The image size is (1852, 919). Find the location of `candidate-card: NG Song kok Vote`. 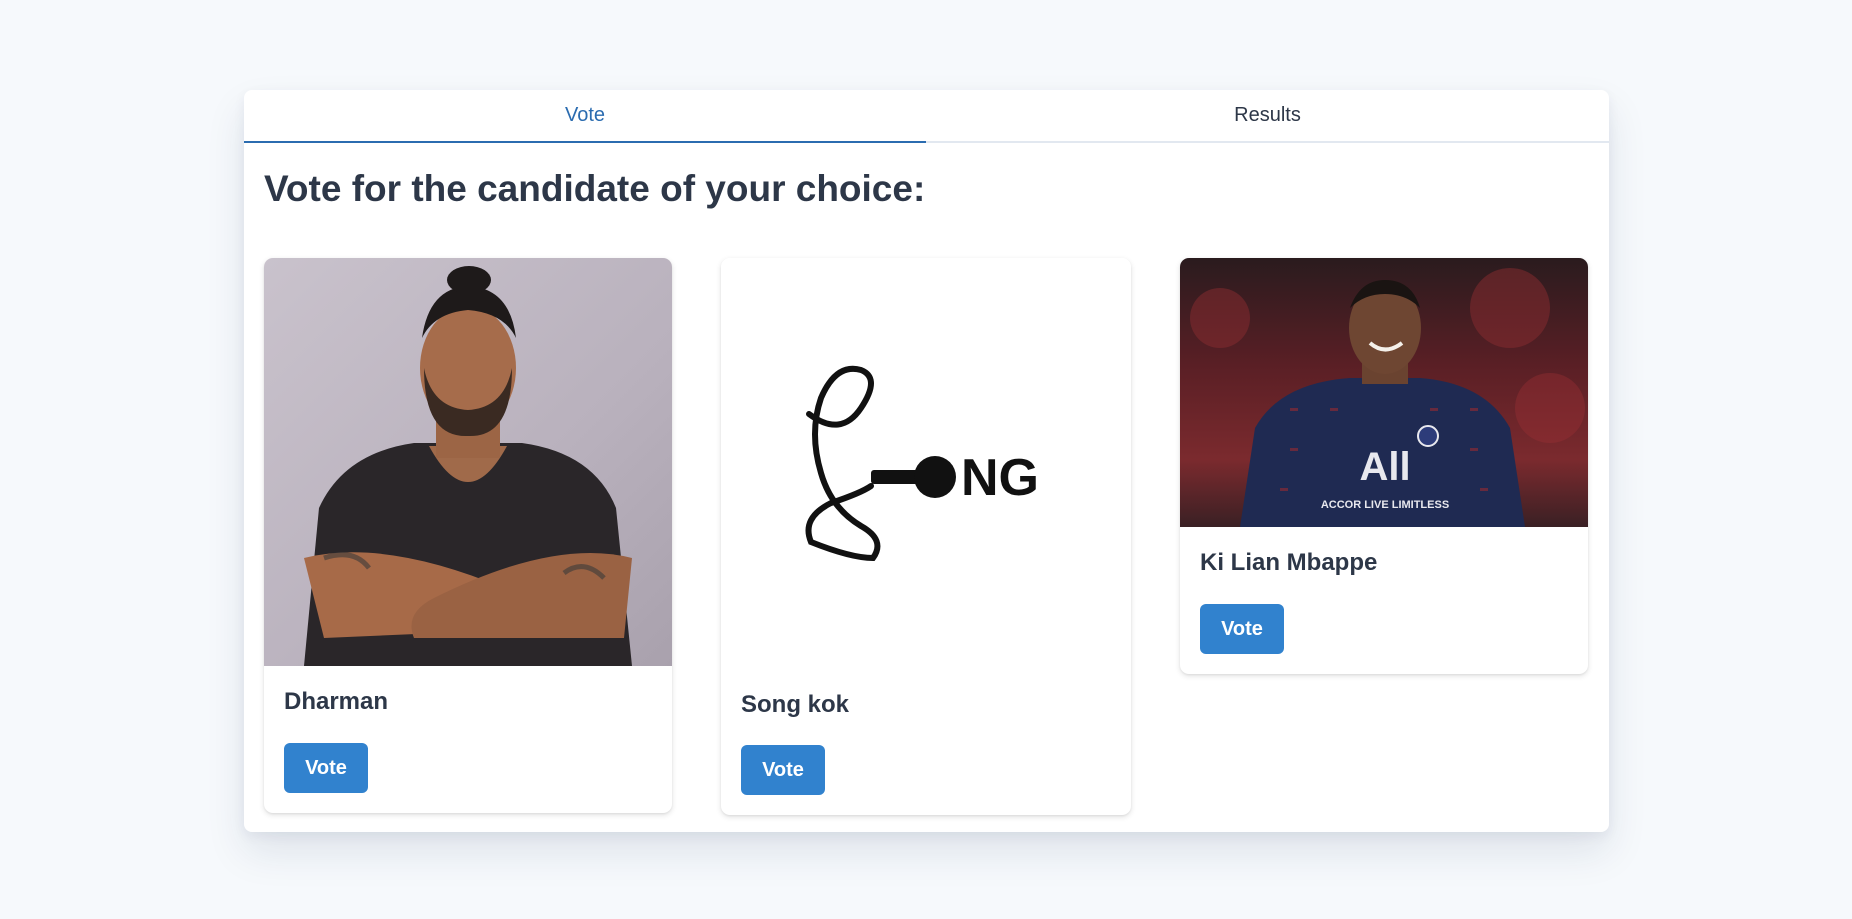

candidate-card: NG Song kok Vote is located at coordinates (926, 536).